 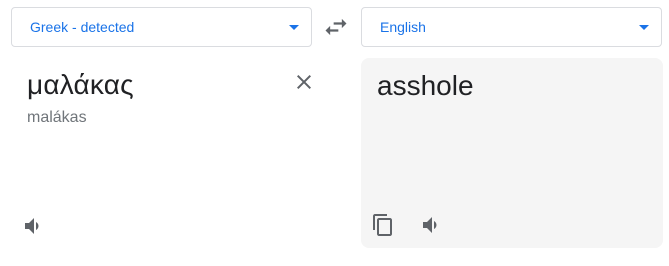 I want to click on clear-source-button, so click(x=304, y=82).